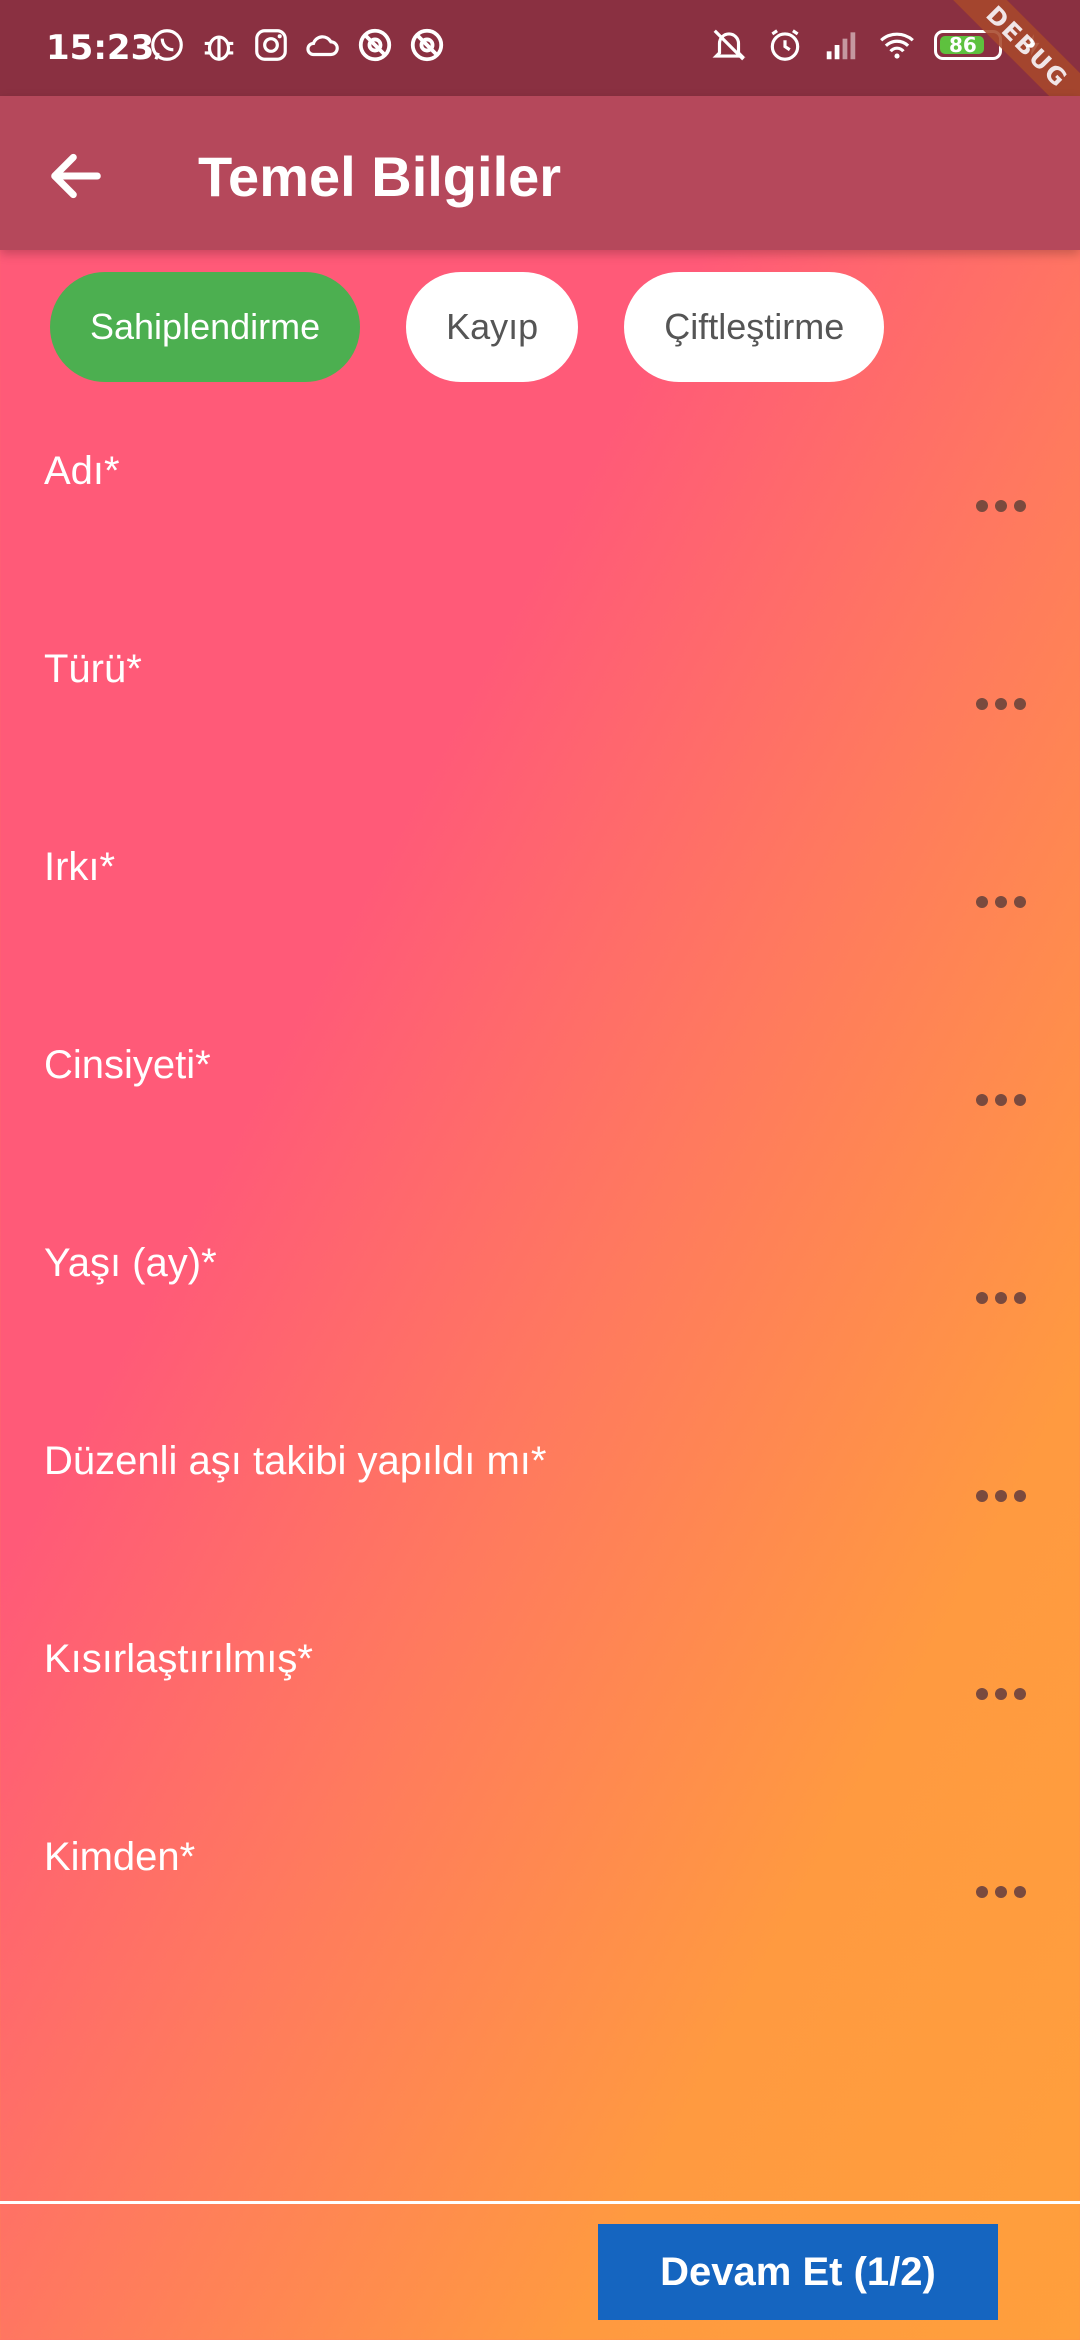  Describe the element at coordinates (93, 669) in the screenshot. I see `field-label: Türü*` at that location.